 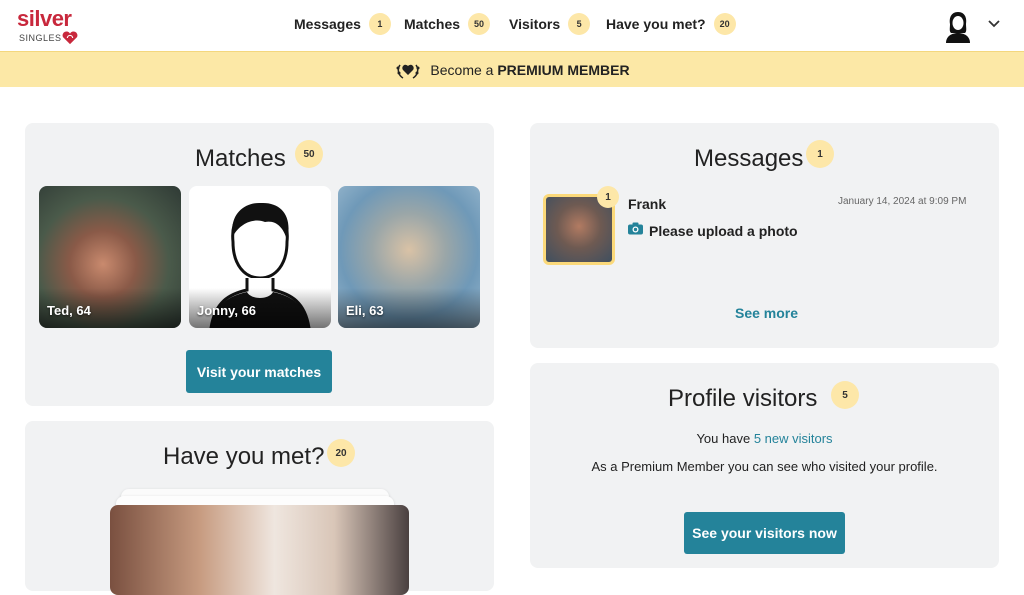 I want to click on sender-name: Frank, so click(x=647, y=204).